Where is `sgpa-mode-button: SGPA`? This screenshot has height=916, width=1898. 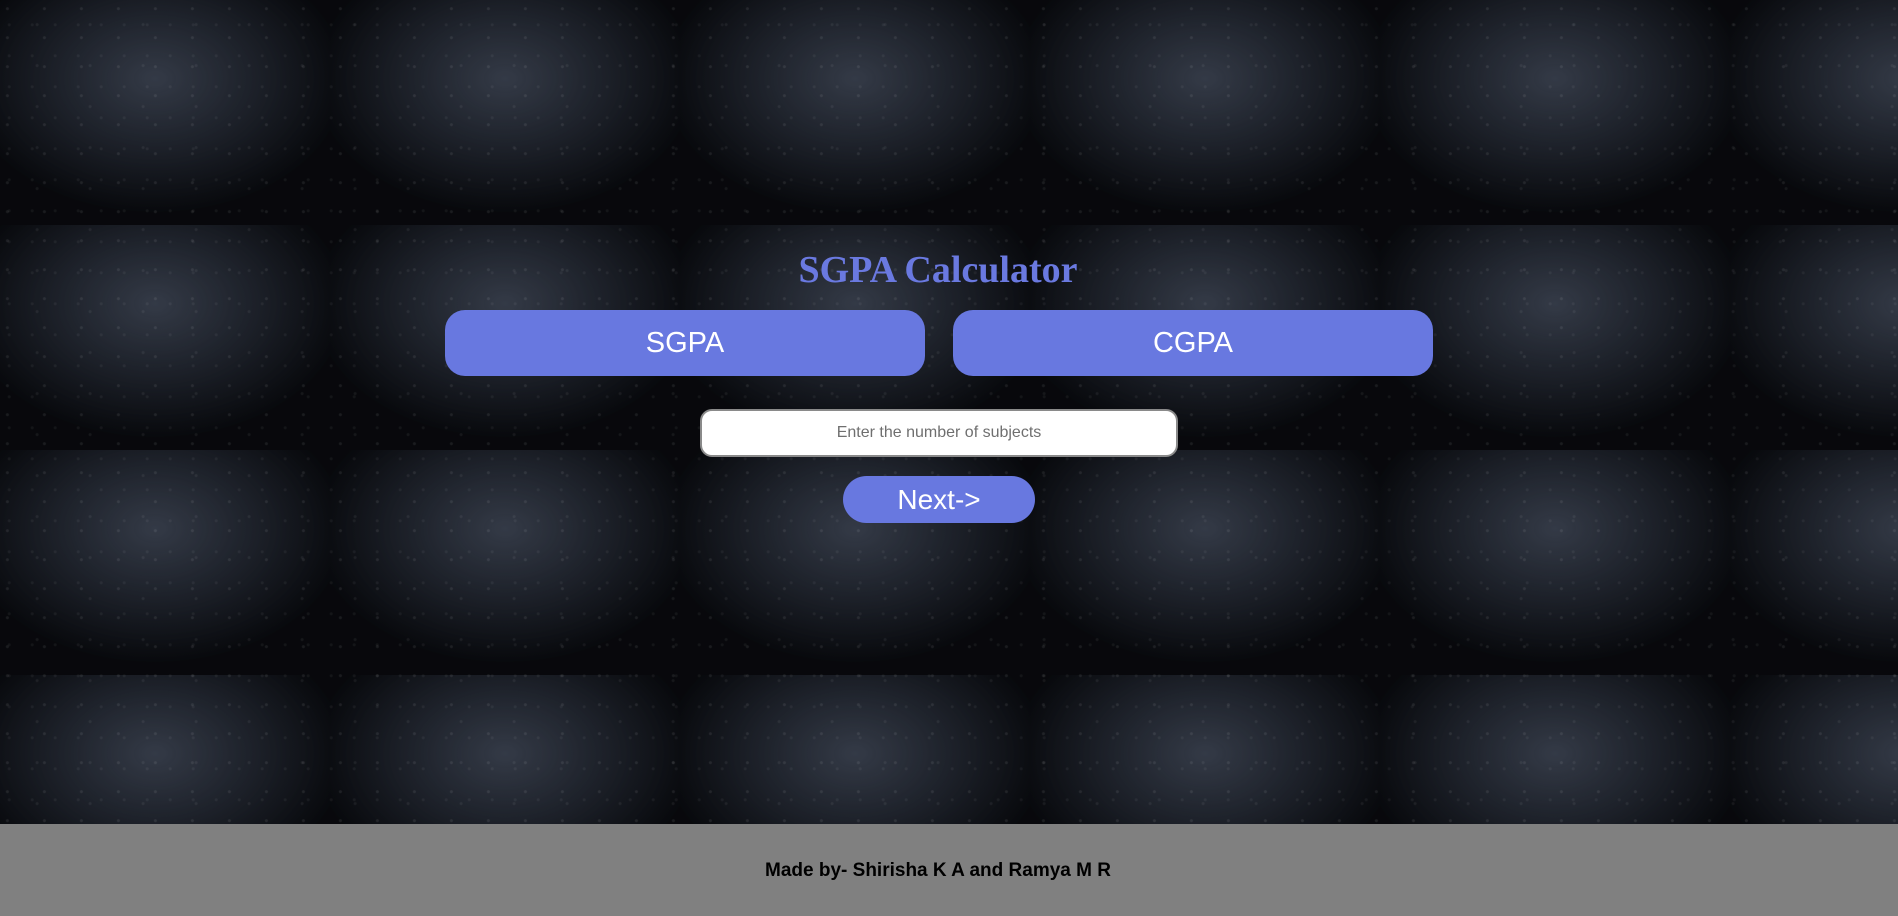
sgpa-mode-button: SGPA is located at coordinates (685, 343).